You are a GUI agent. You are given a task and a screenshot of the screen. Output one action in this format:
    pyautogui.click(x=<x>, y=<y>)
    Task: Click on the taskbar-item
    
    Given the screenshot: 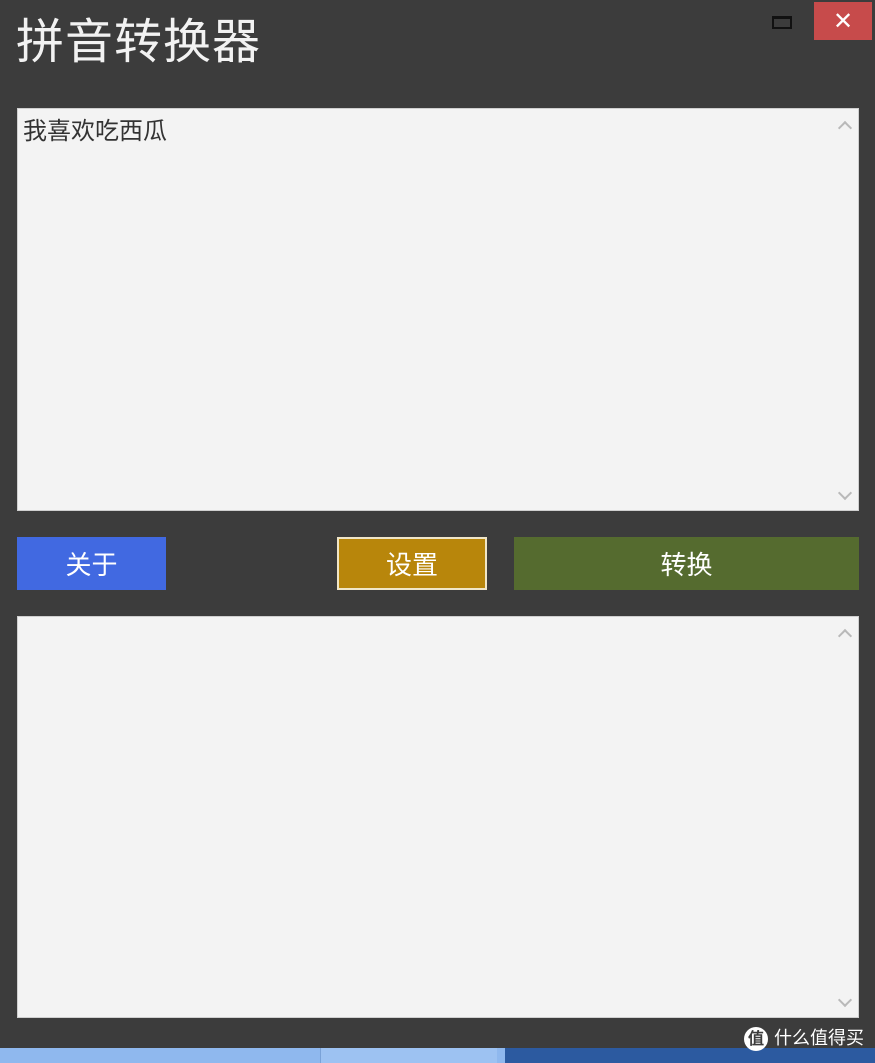 What is the action you would take?
    pyautogui.click(x=408, y=1055)
    